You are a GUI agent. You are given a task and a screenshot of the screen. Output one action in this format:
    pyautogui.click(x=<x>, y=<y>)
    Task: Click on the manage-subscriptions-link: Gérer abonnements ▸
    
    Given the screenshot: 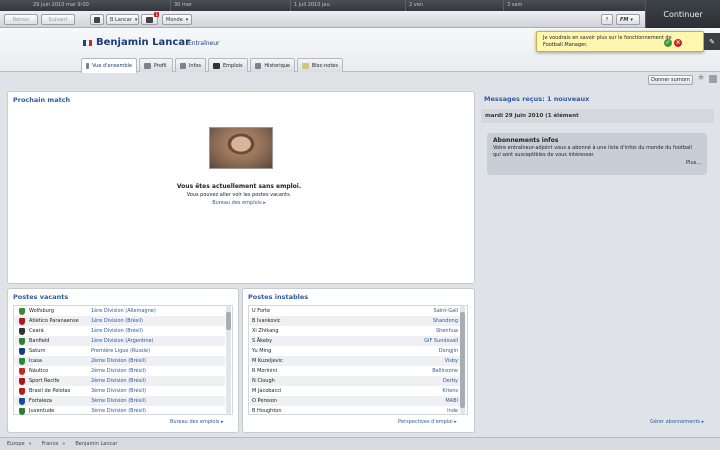 What is the action you would take?
    pyautogui.click(x=677, y=422)
    